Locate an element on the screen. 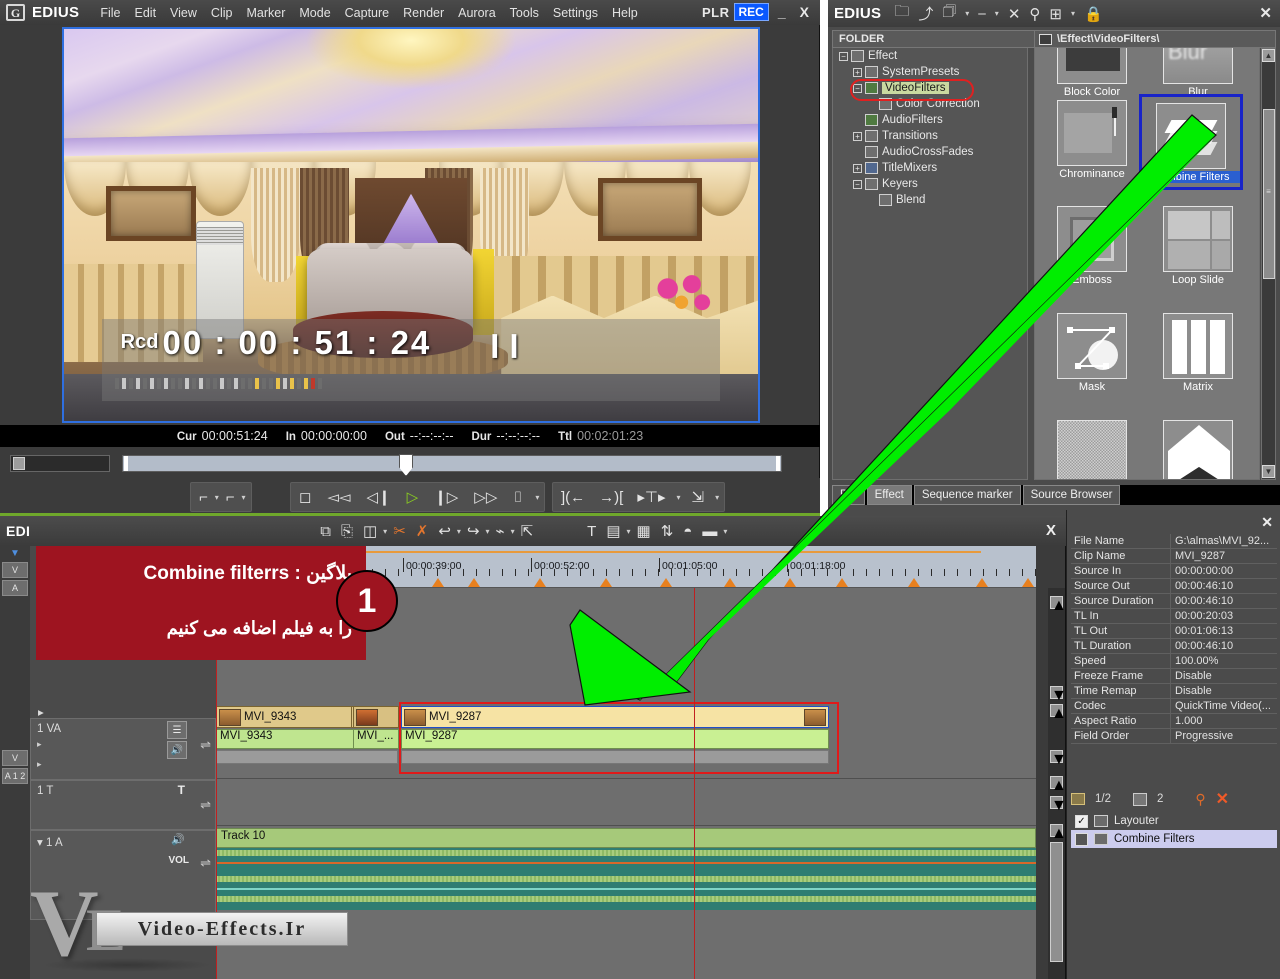  import-icon: ⎯ is located at coordinates (982, 13).